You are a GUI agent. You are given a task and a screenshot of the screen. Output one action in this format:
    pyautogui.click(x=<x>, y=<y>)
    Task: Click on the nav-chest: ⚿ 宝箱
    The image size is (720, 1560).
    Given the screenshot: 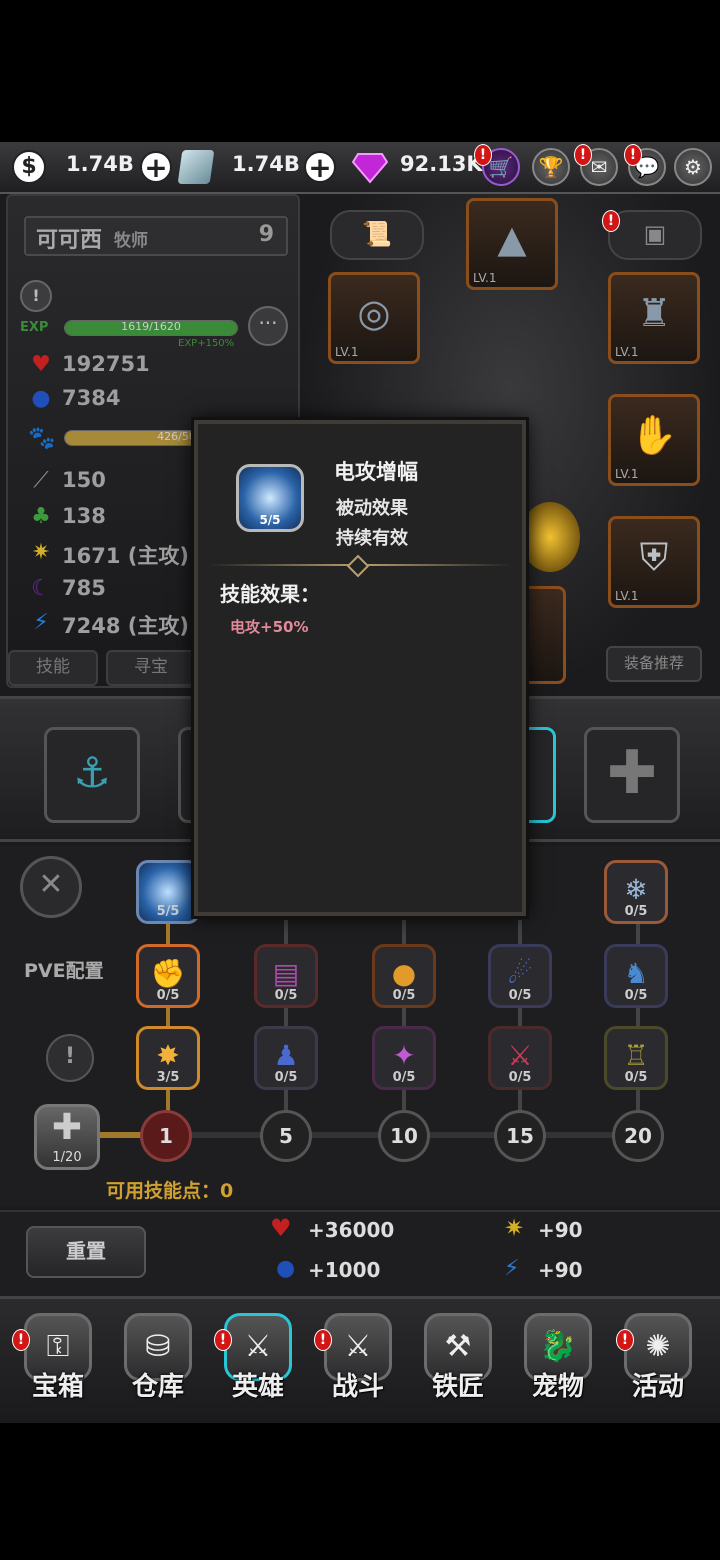 What is the action you would take?
    pyautogui.click(x=58, y=1361)
    